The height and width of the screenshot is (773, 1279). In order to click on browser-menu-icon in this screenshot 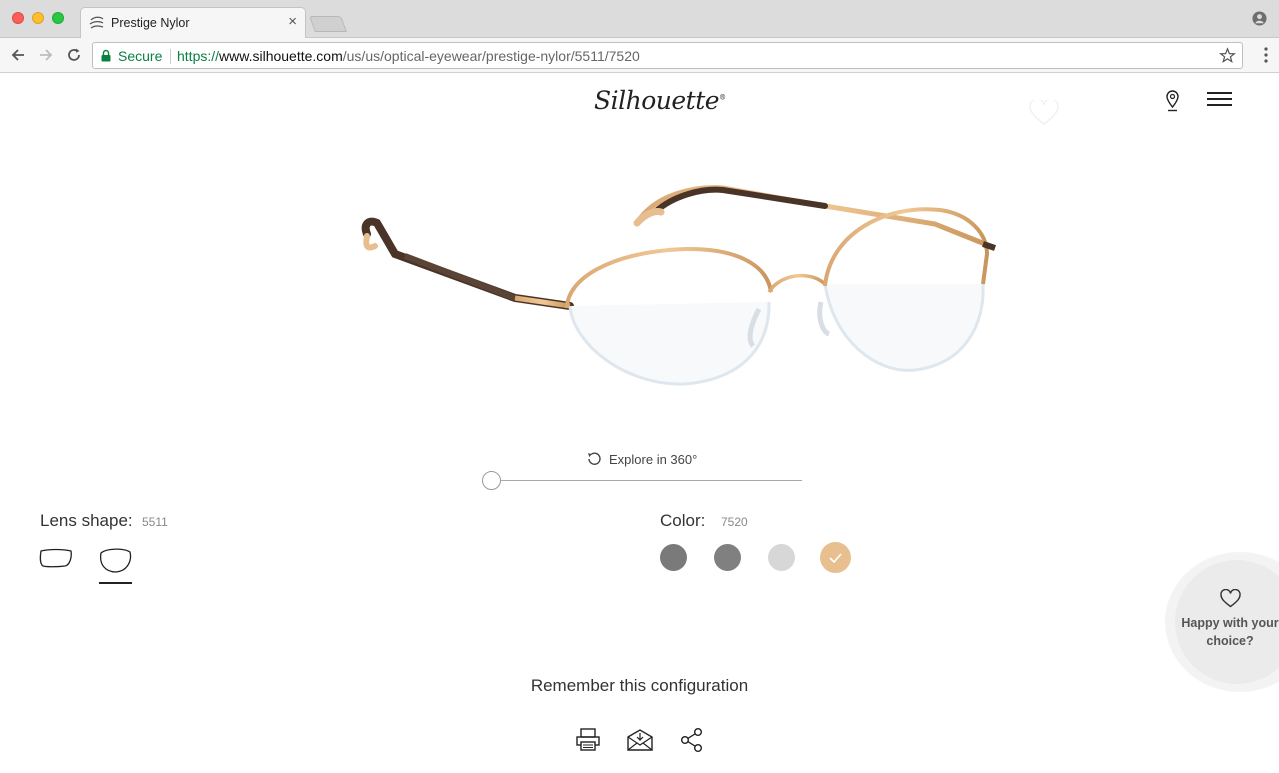, I will do `click(1266, 55)`.